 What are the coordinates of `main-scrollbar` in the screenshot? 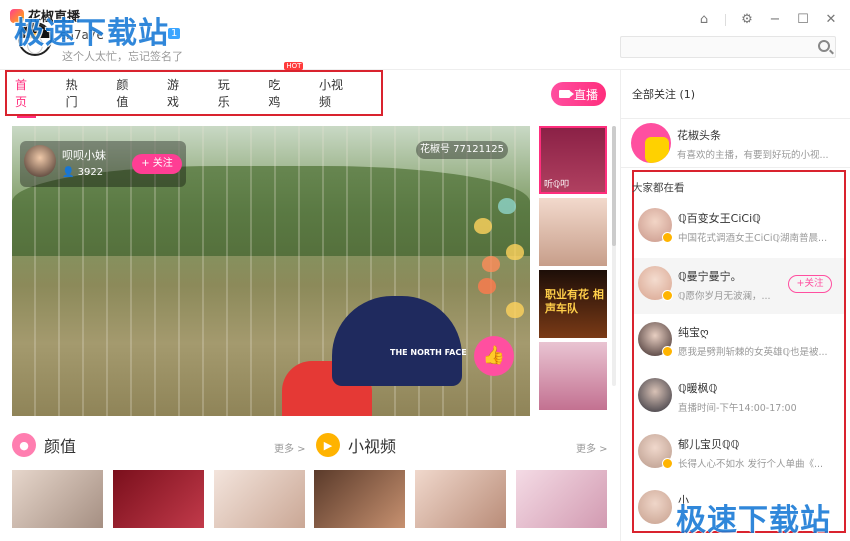 It's located at (614, 256).